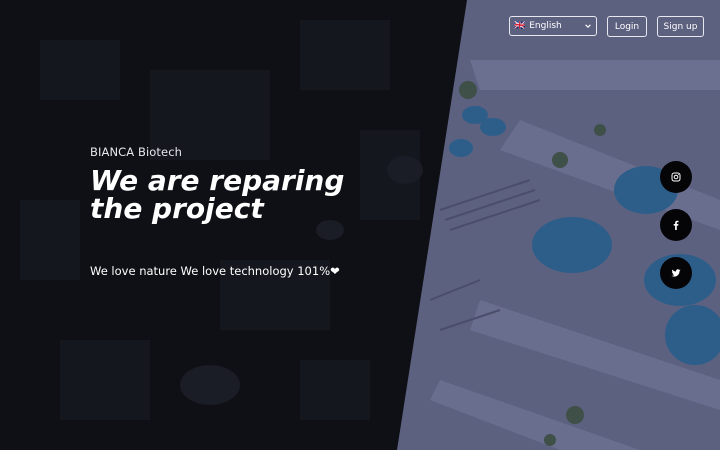 The width and height of the screenshot is (720, 450). What do you see at coordinates (217, 194) in the screenshot?
I see `hero-headline: We are reparing the project` at bounding box center [217, 194].